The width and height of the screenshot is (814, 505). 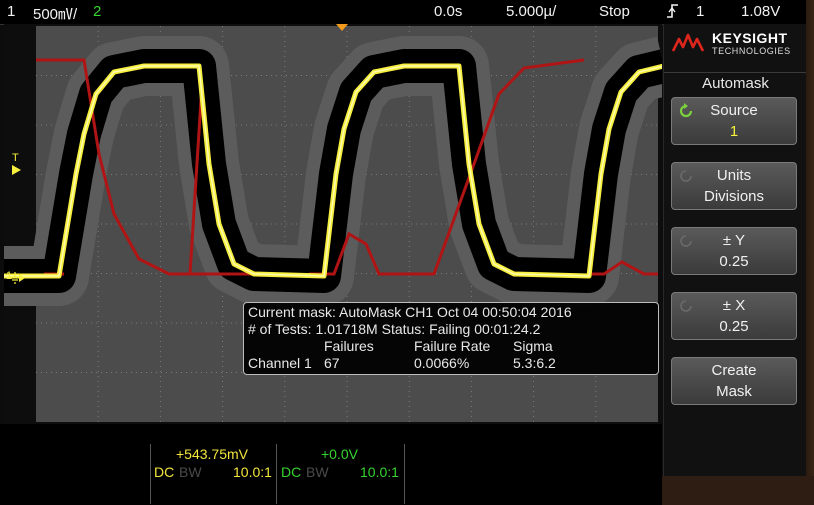 I want to click on units-label: Units, so click(x=734, y=175).